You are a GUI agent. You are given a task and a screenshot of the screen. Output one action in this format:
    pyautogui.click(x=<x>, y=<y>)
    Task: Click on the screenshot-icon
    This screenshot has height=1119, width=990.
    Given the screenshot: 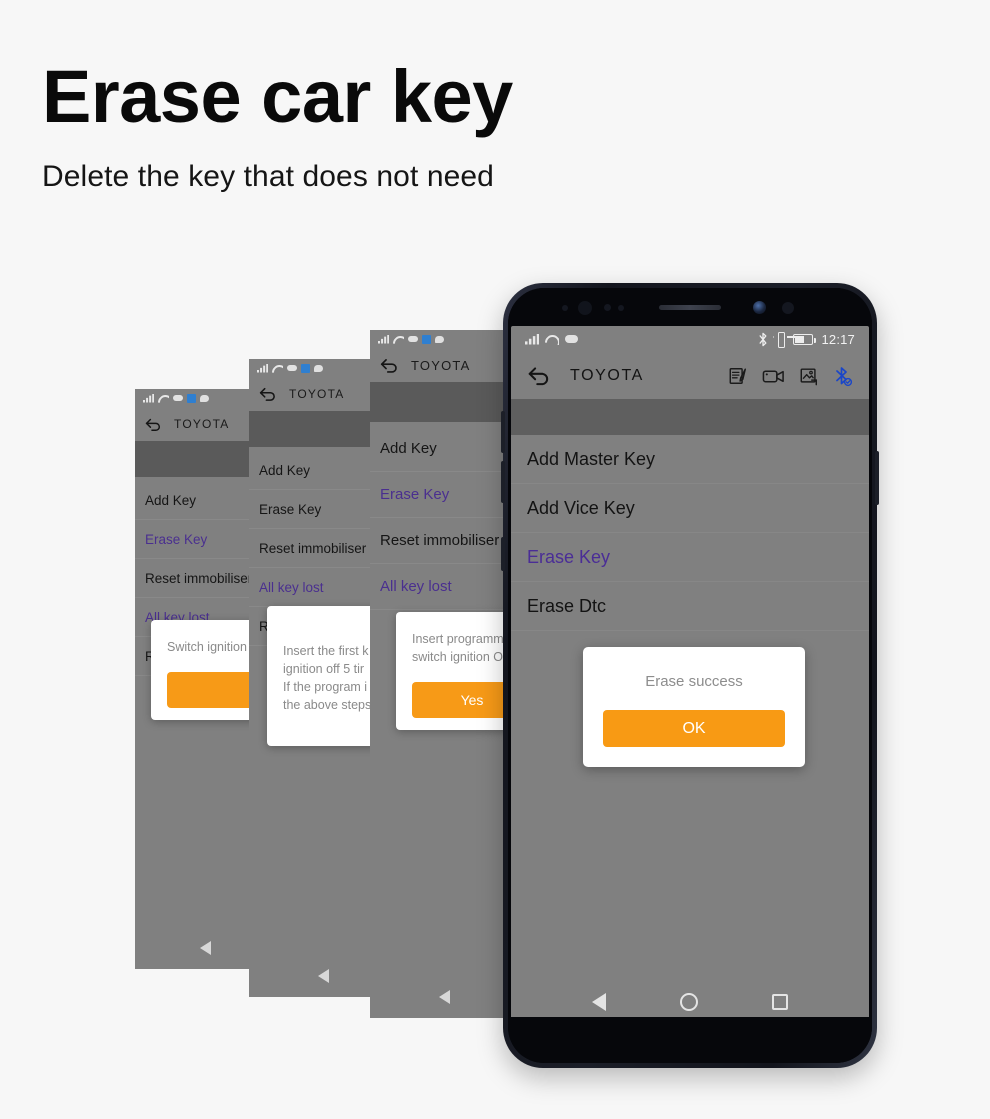 What is the action you would take?
    pyautogui.click(x=809, y=376)
    